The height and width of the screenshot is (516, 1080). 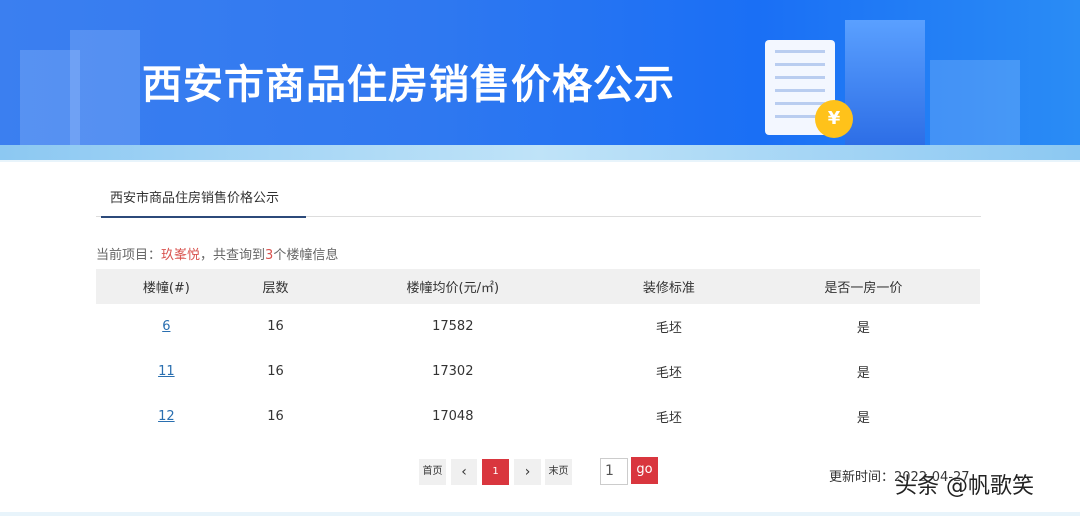 I want to click on col-building: 楼幢(#), so click(x=166, y=286).